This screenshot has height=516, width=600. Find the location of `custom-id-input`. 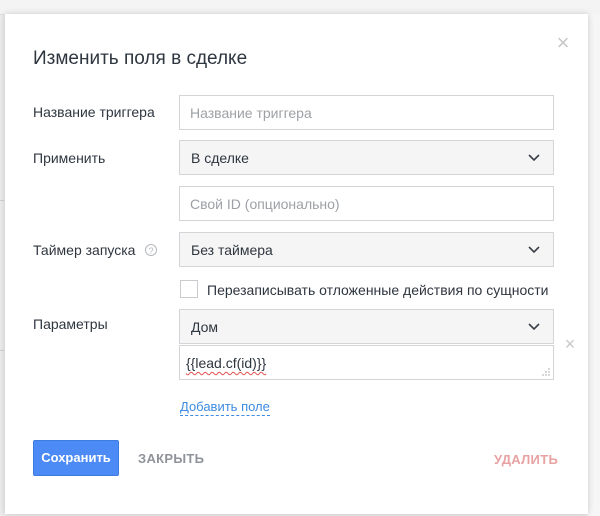

custom-id-input is located at coordinates (366, 203).